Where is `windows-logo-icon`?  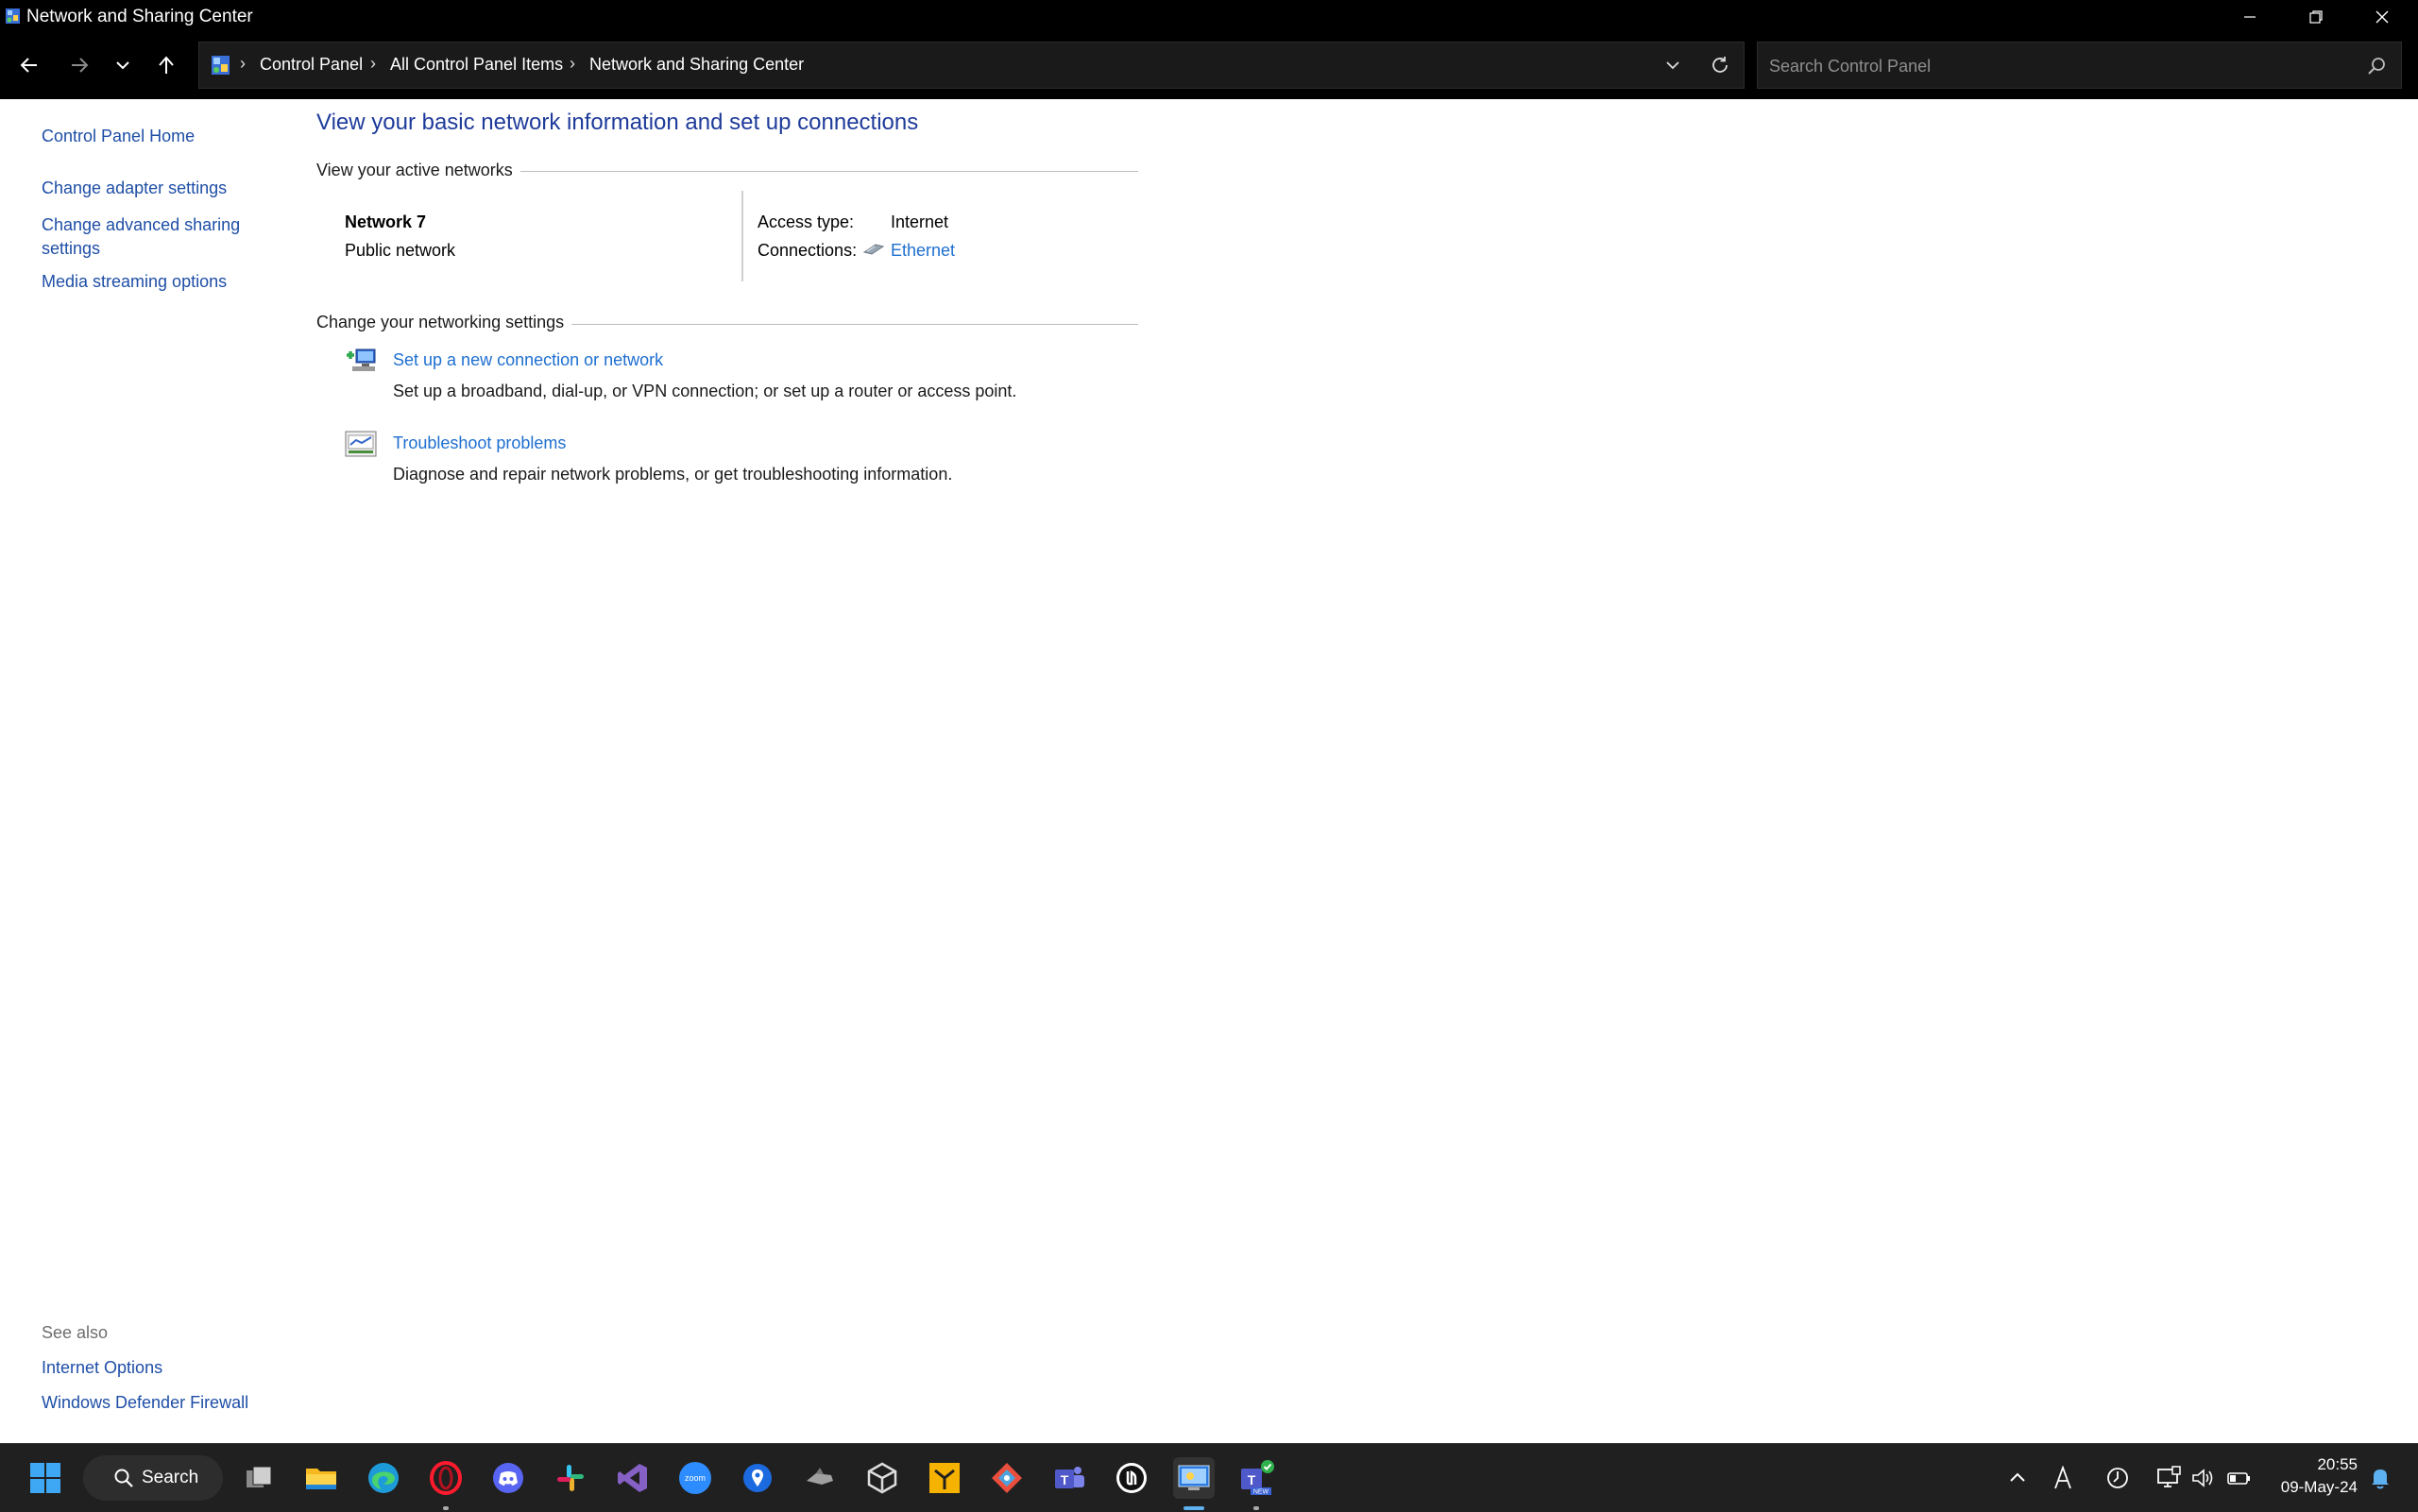
windows-logo-icon is located at coordinates (45, 1478).